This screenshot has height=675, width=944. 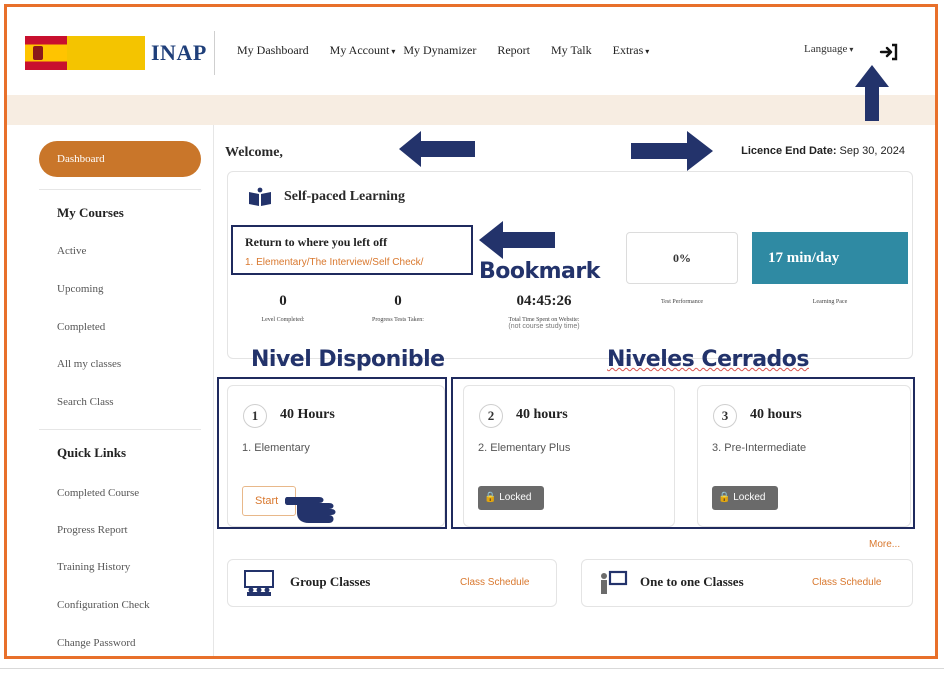 I want to click on sidebar-item-progress-report: Progress Report, so click(x=92, y=530).